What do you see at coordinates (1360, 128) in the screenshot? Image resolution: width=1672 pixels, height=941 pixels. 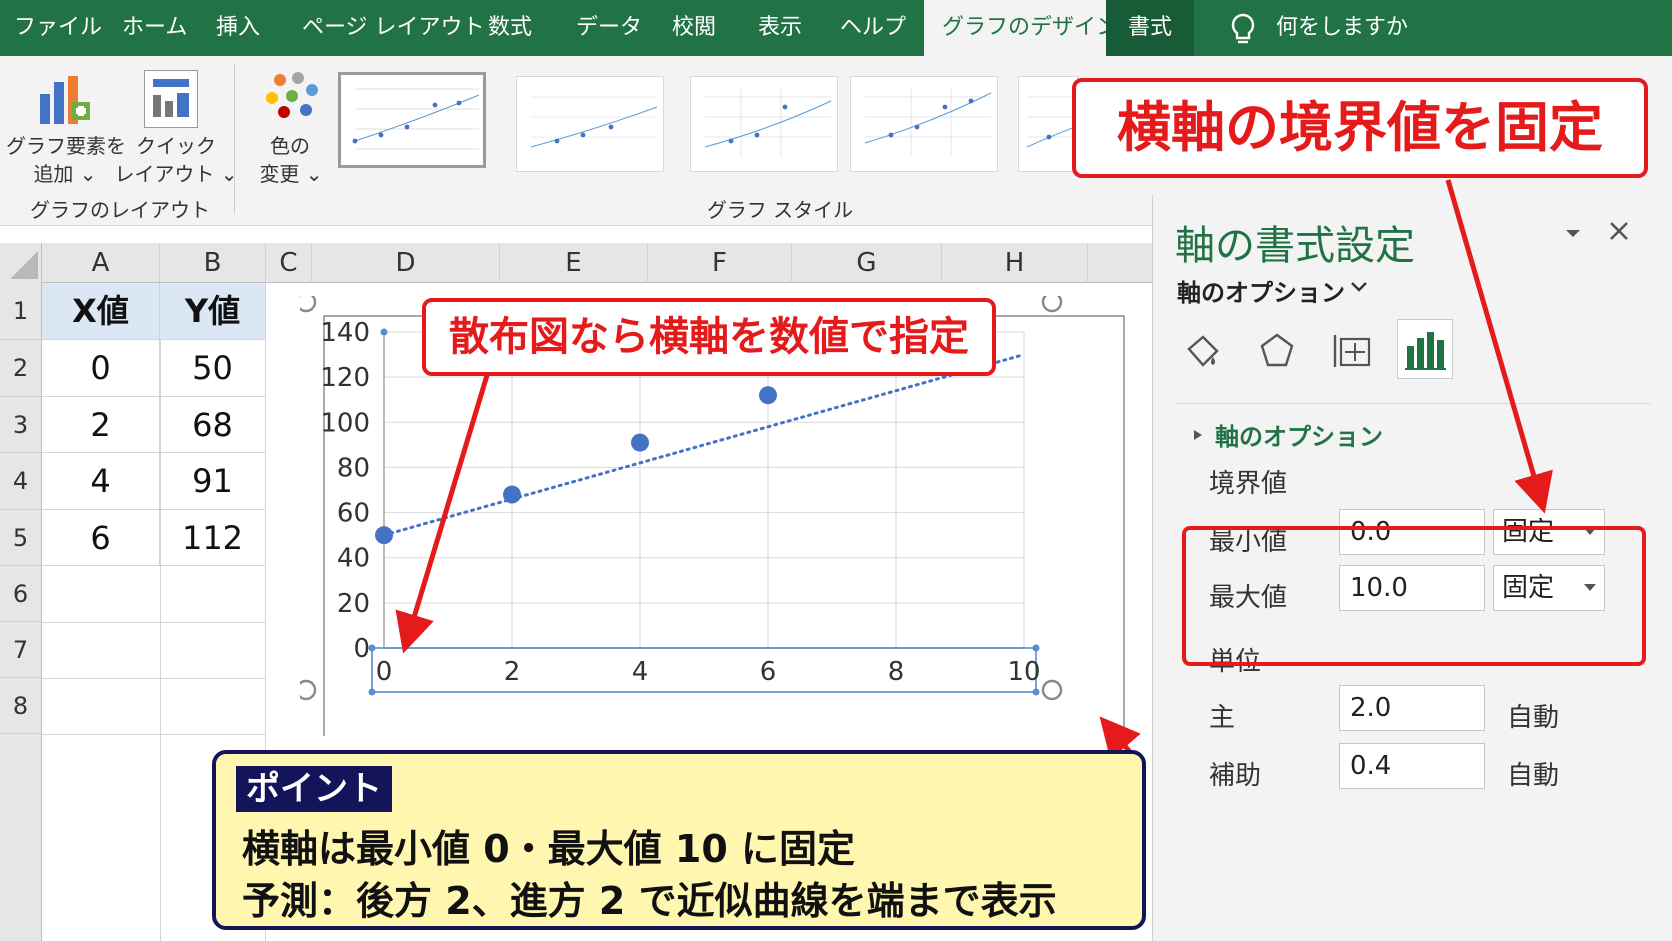 I see `callout-fix-bounds: 横軸の境界値を固定` at bounding box center [1360, 128].